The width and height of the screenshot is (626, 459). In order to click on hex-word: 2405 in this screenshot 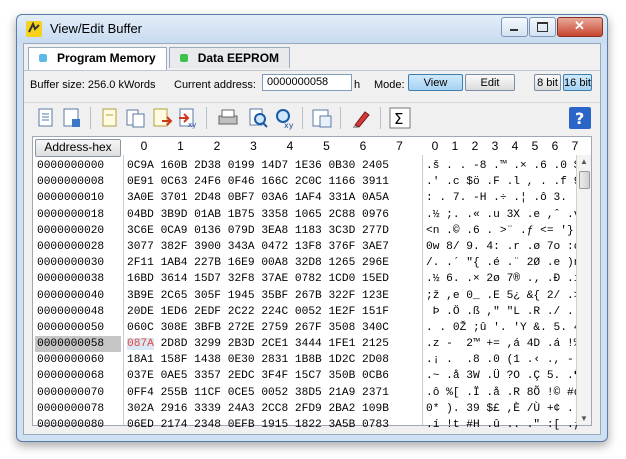, I will do `click(375, 166)`.